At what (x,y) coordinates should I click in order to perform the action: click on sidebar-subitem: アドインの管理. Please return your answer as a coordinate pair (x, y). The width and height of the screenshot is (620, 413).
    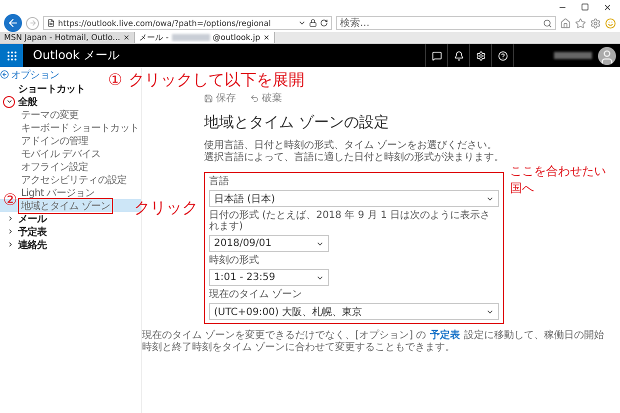
    Looking at the image, I should click on (70, 140).